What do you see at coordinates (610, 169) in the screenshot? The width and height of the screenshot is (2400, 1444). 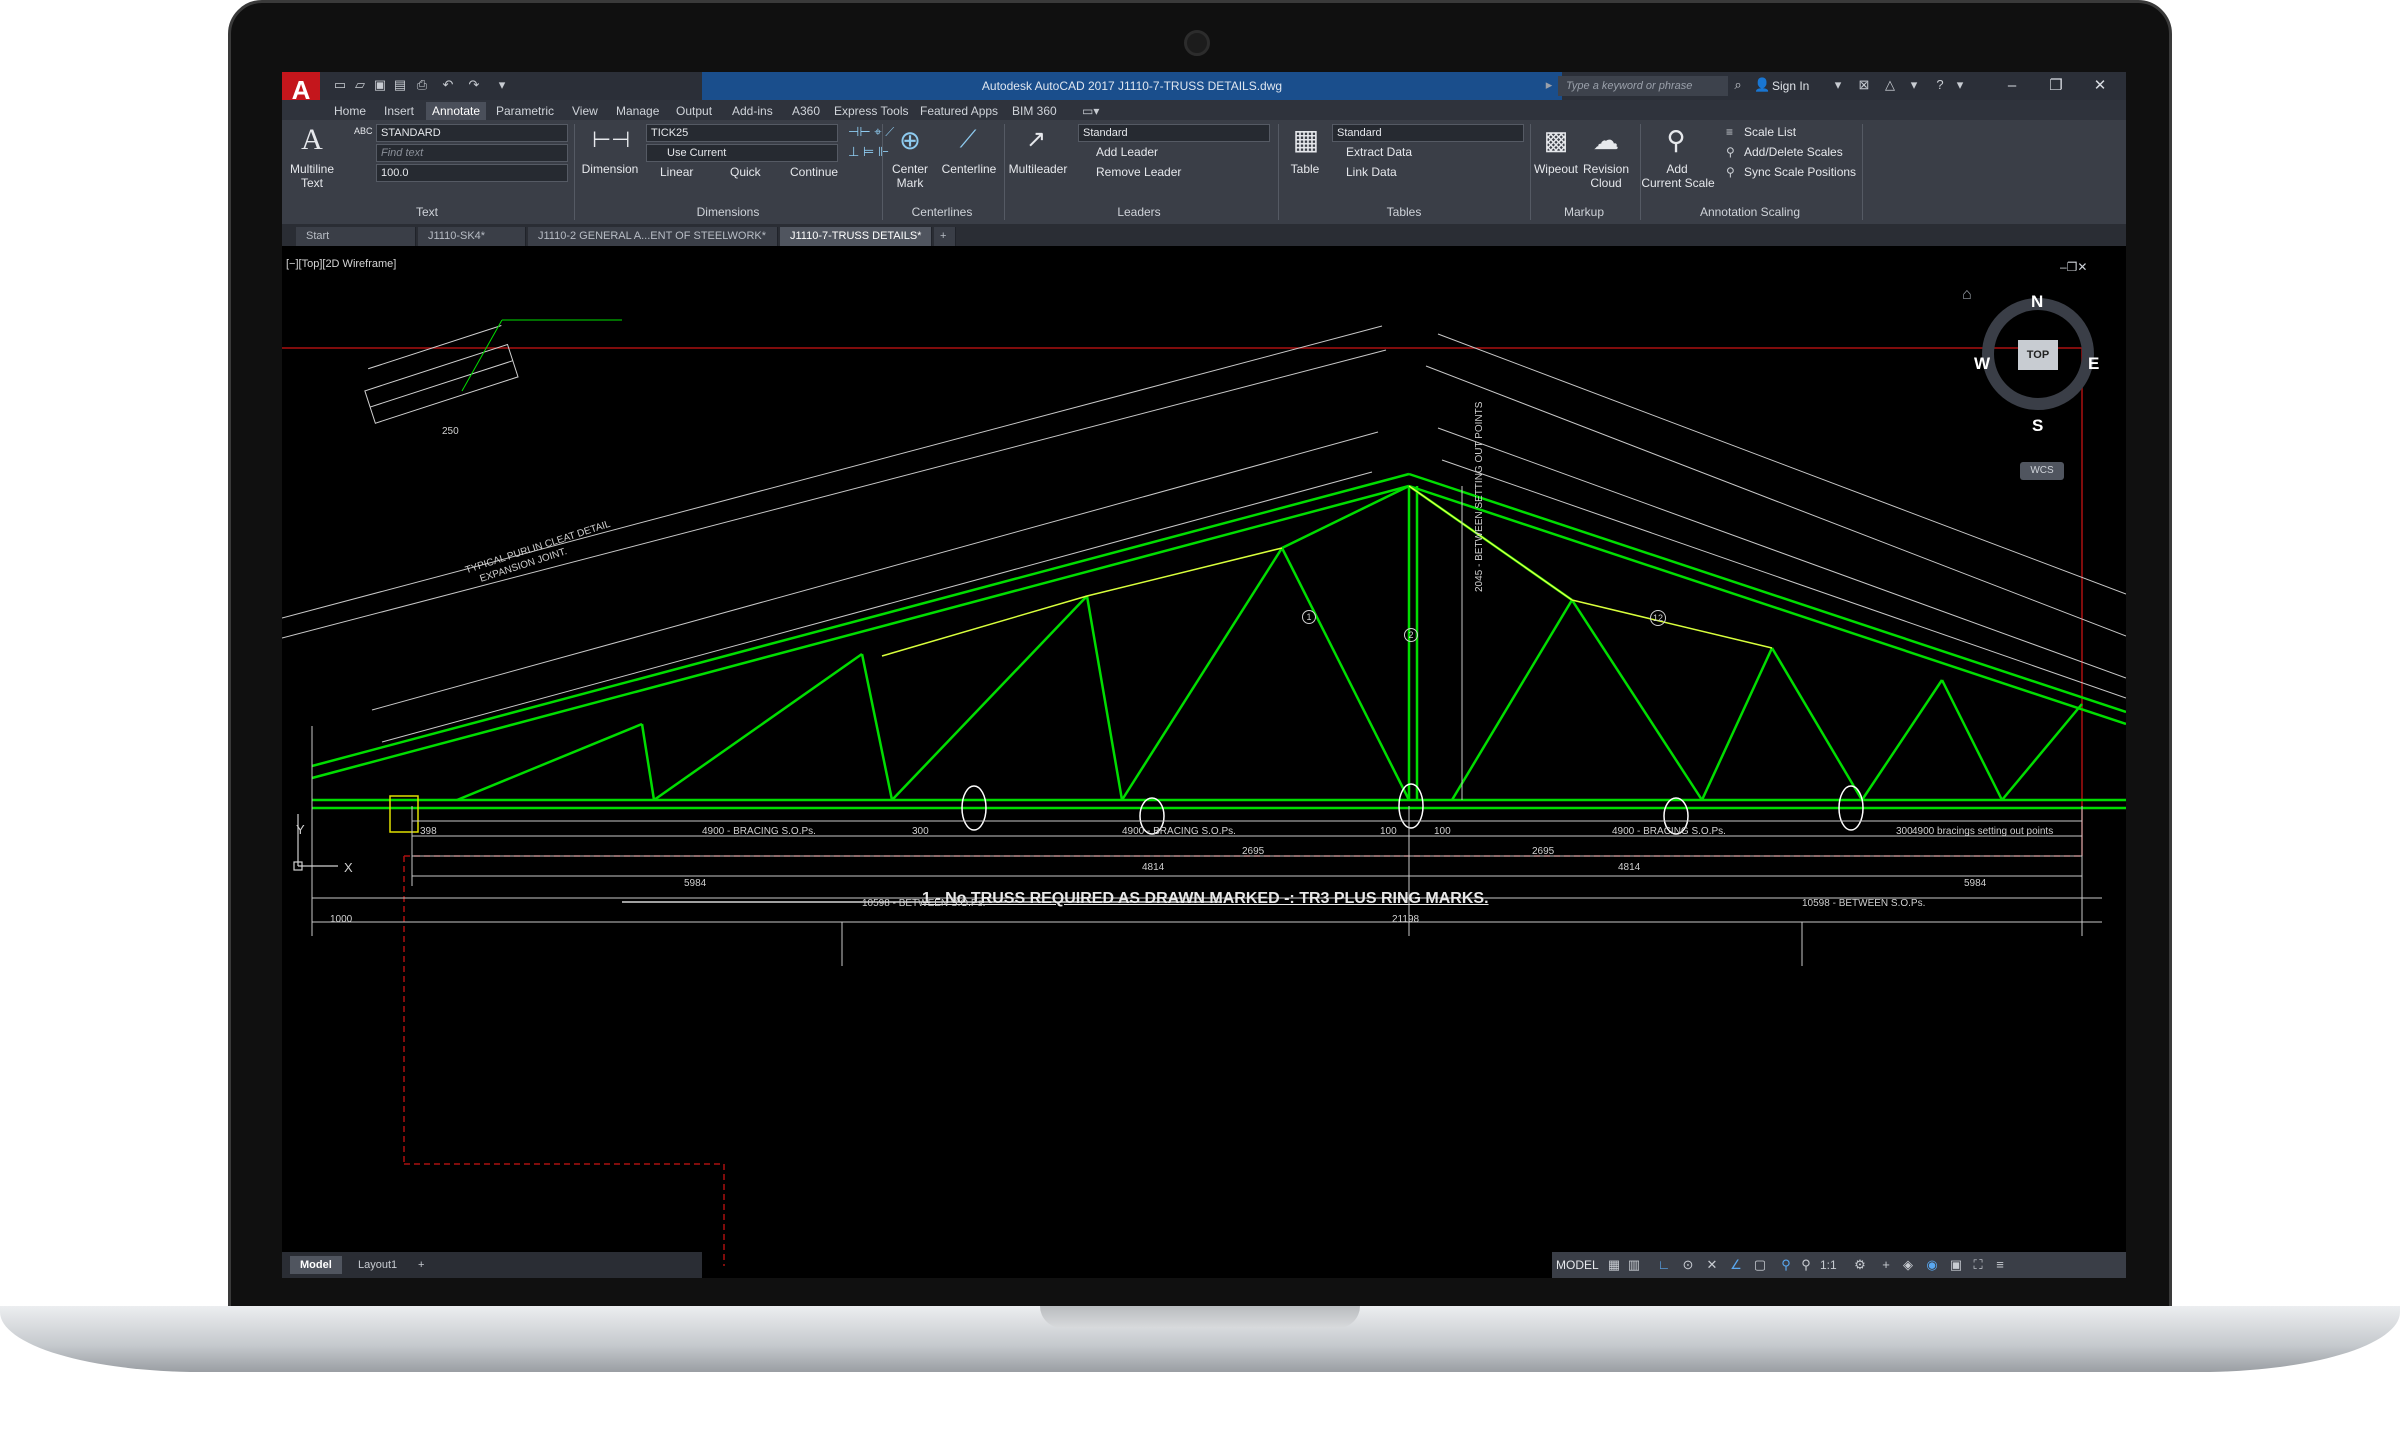 I see `dimension-label: Dimension` at bounding box center [610, 169].